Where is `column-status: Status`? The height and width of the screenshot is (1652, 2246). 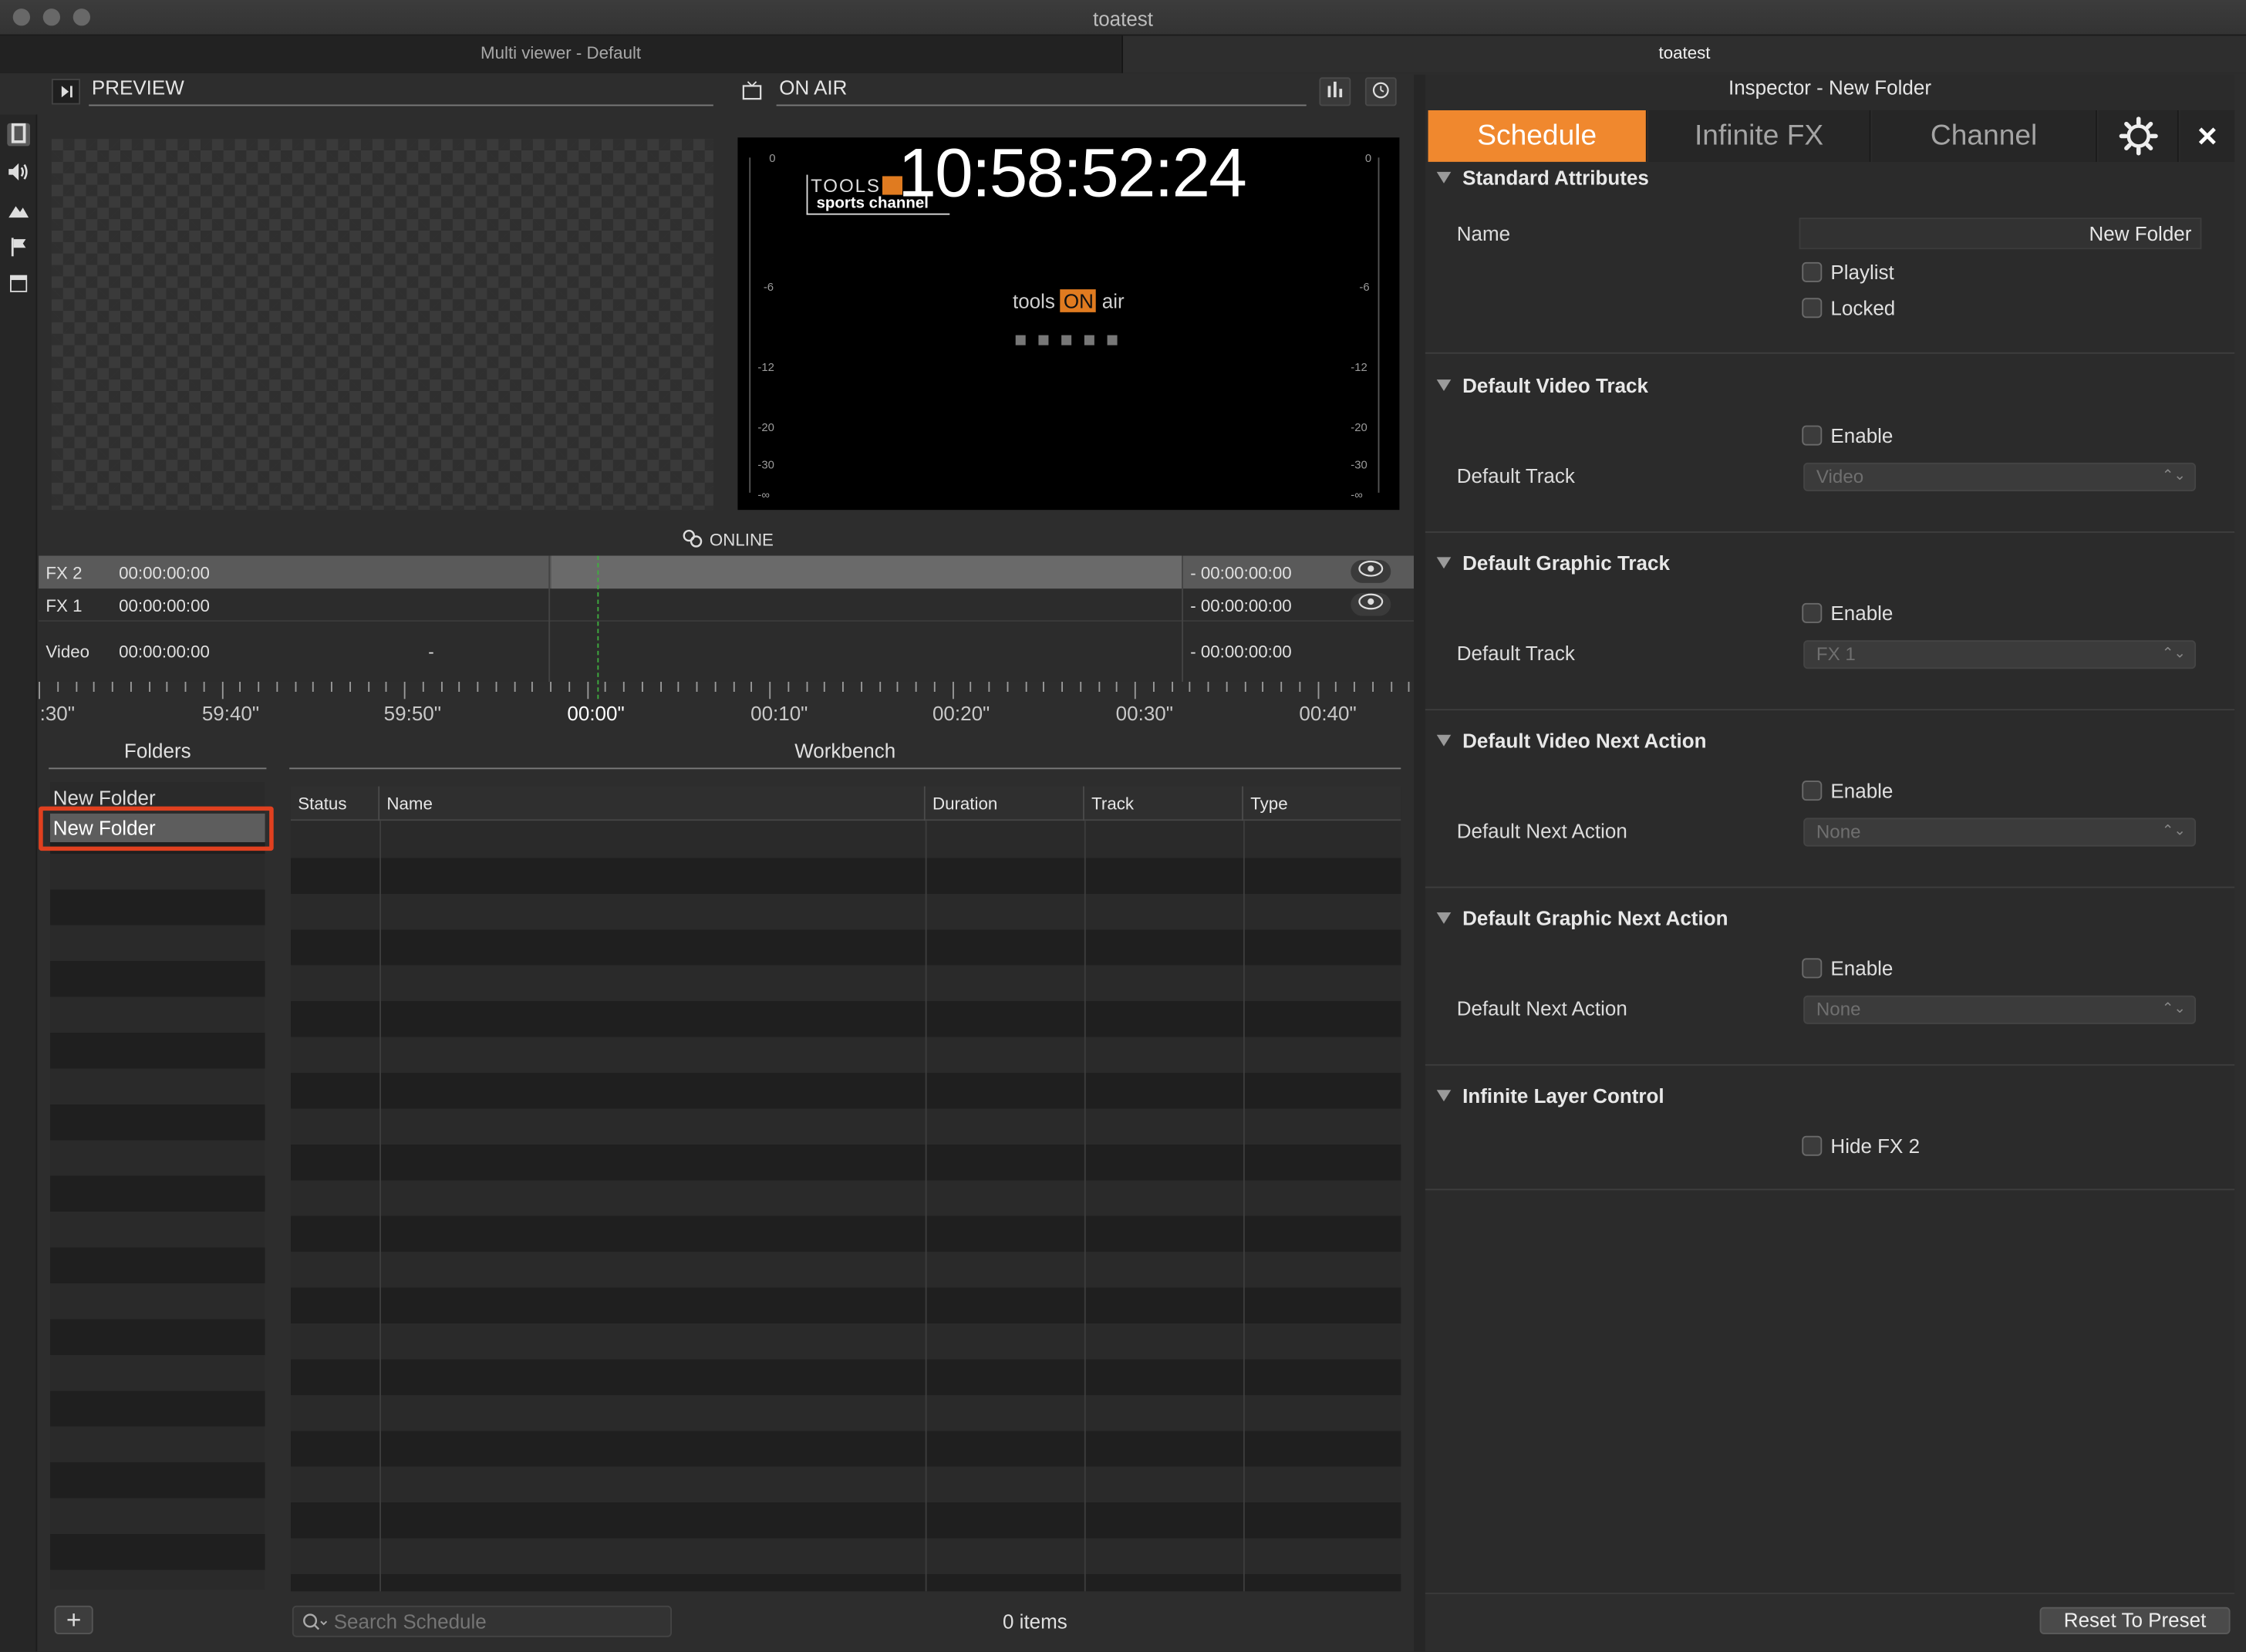
column-status: Status is located at coordinates (336, 804).